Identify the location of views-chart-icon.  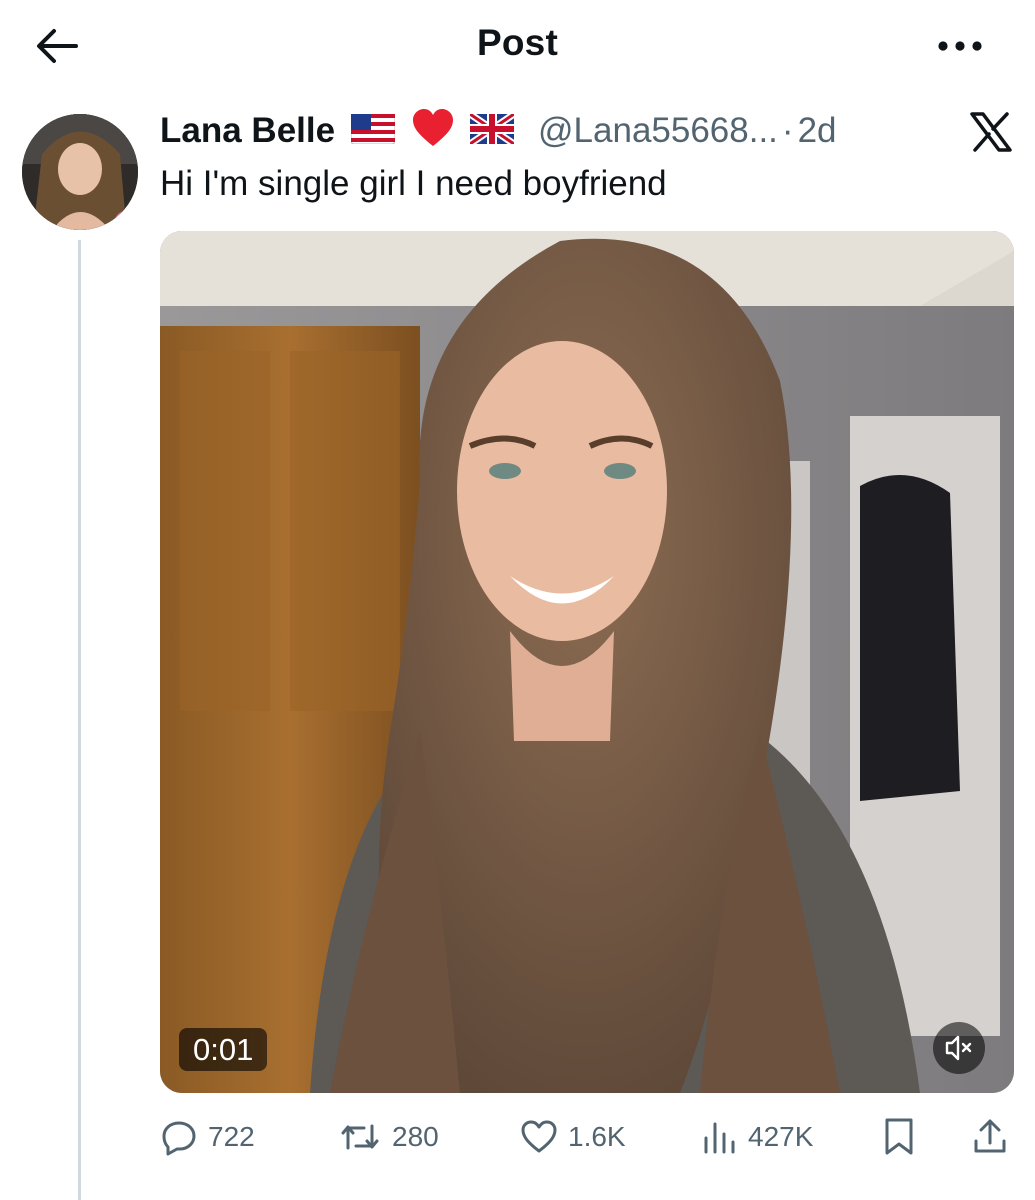
(719, 1138).